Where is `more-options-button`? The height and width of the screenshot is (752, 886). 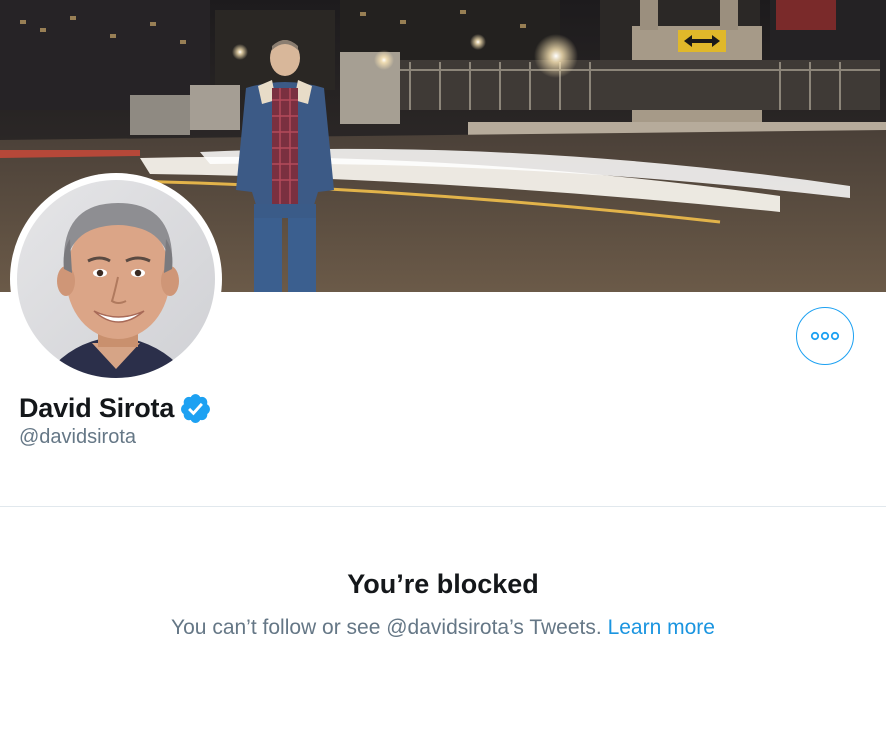 more-options-button is located at coordinates (825, 336).